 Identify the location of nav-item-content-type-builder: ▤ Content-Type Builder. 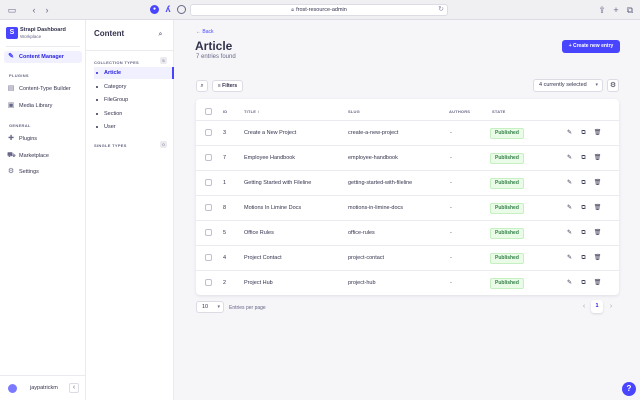
(43, 89).